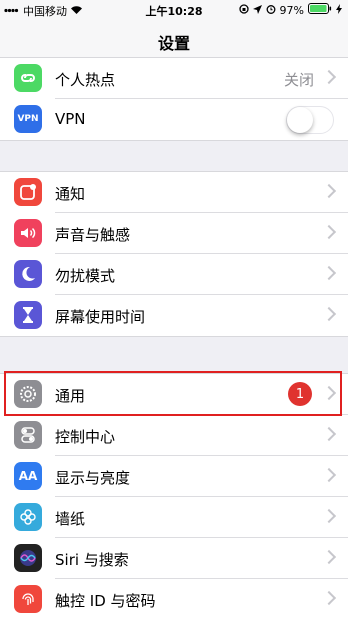 The image size is (348, 620). What do you see at coordinates (70, 119) in the screenshot?
I see `row-label: VPN` at bounding box center [70, 119].